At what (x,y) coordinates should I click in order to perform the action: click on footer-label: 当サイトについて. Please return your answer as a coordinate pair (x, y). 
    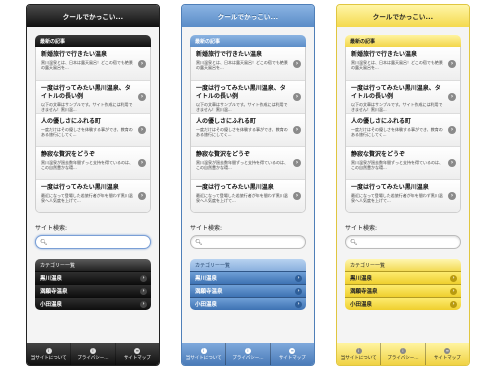
    Looking at the image, I should click on (48, 358).